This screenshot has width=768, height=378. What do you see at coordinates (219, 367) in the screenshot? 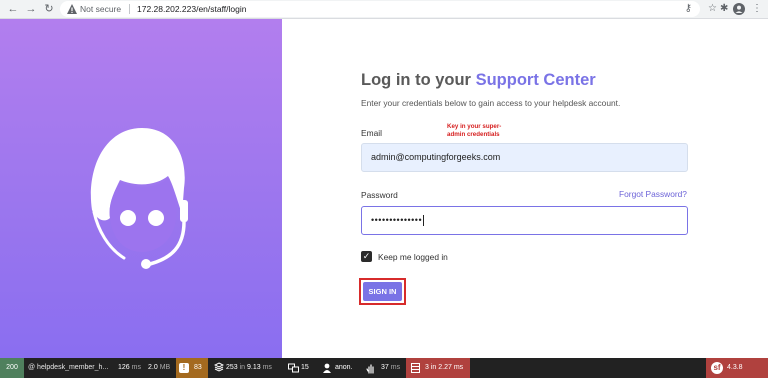
I see `layers-icon` at bounding box center [219, 367].